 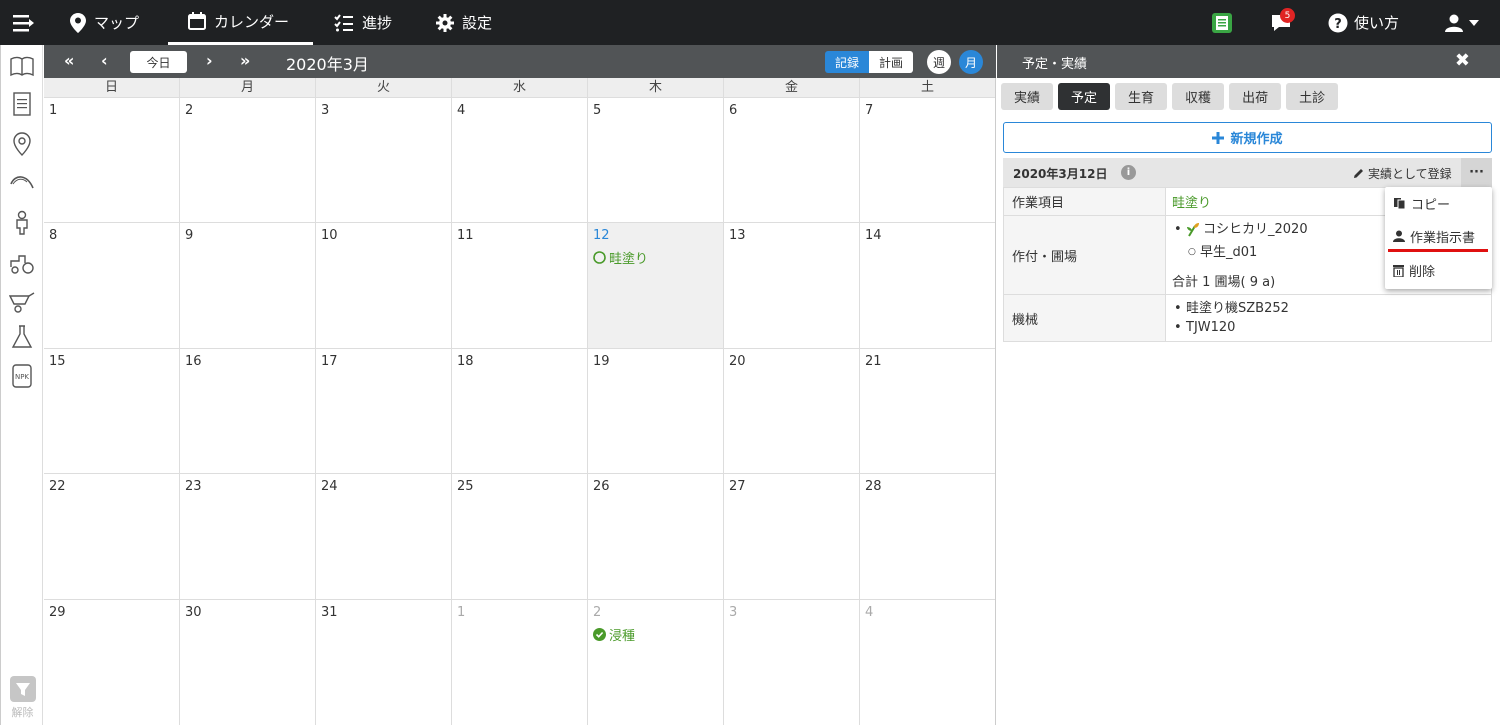 What do you see at coordinates (24, 23) in the screenshot?
I see `menu-toggle-icon` at bounding box center [24, 23].